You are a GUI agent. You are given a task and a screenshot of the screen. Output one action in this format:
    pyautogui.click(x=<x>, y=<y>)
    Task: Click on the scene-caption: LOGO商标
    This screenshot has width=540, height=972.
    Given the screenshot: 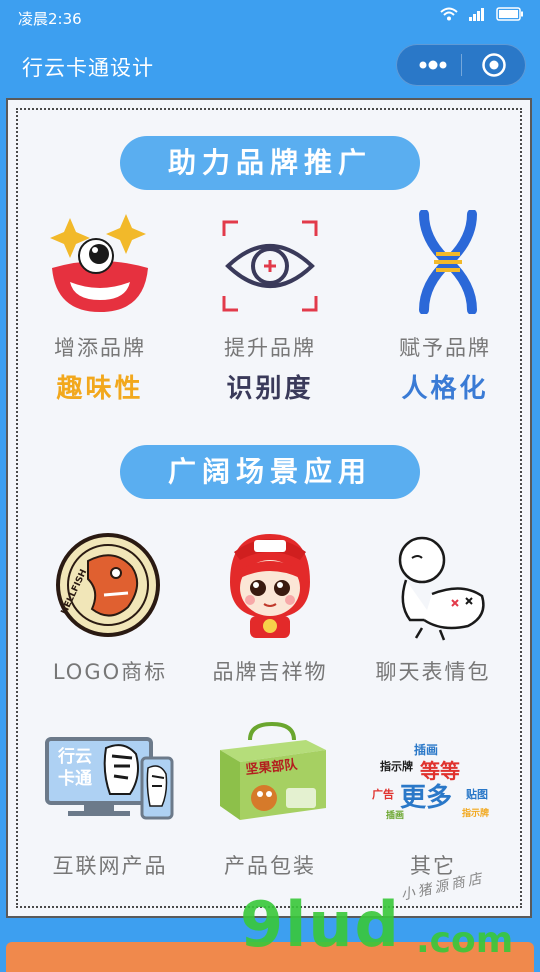 What is the action you would take?
    pyautogui.click(x=110, y=672)
    